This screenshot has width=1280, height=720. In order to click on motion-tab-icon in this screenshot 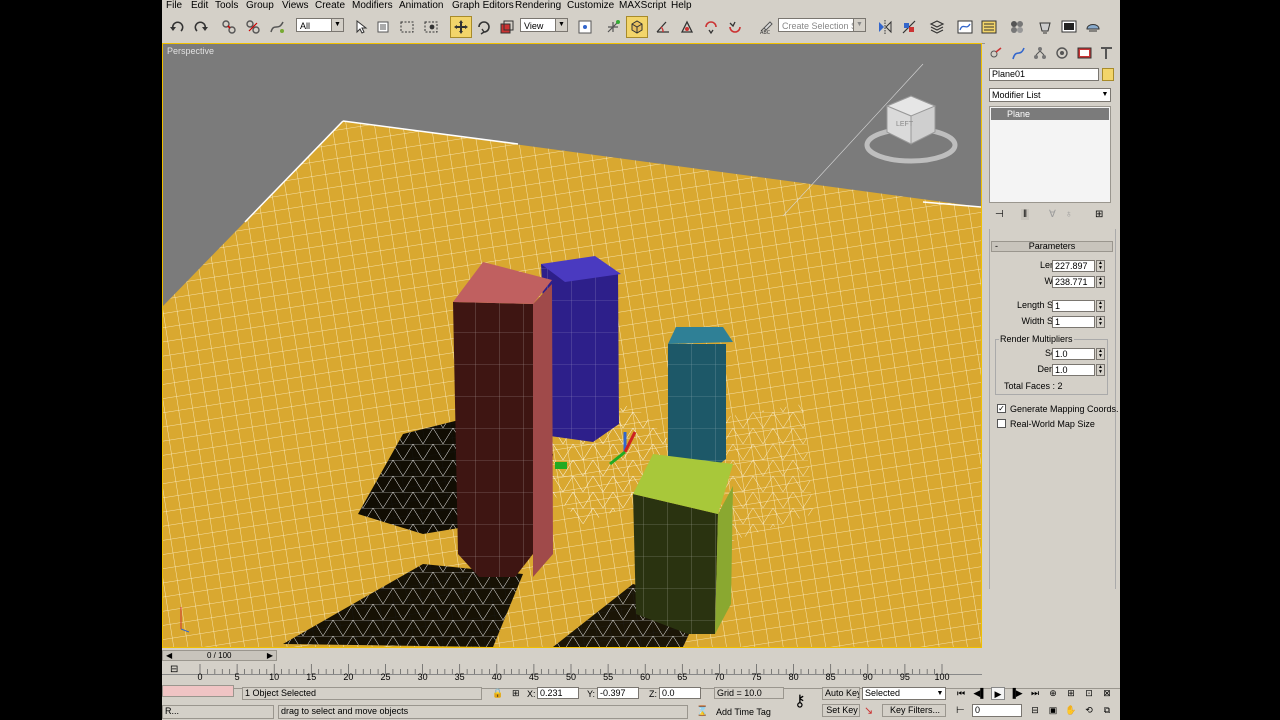, I will do `click(1063, 53)`.